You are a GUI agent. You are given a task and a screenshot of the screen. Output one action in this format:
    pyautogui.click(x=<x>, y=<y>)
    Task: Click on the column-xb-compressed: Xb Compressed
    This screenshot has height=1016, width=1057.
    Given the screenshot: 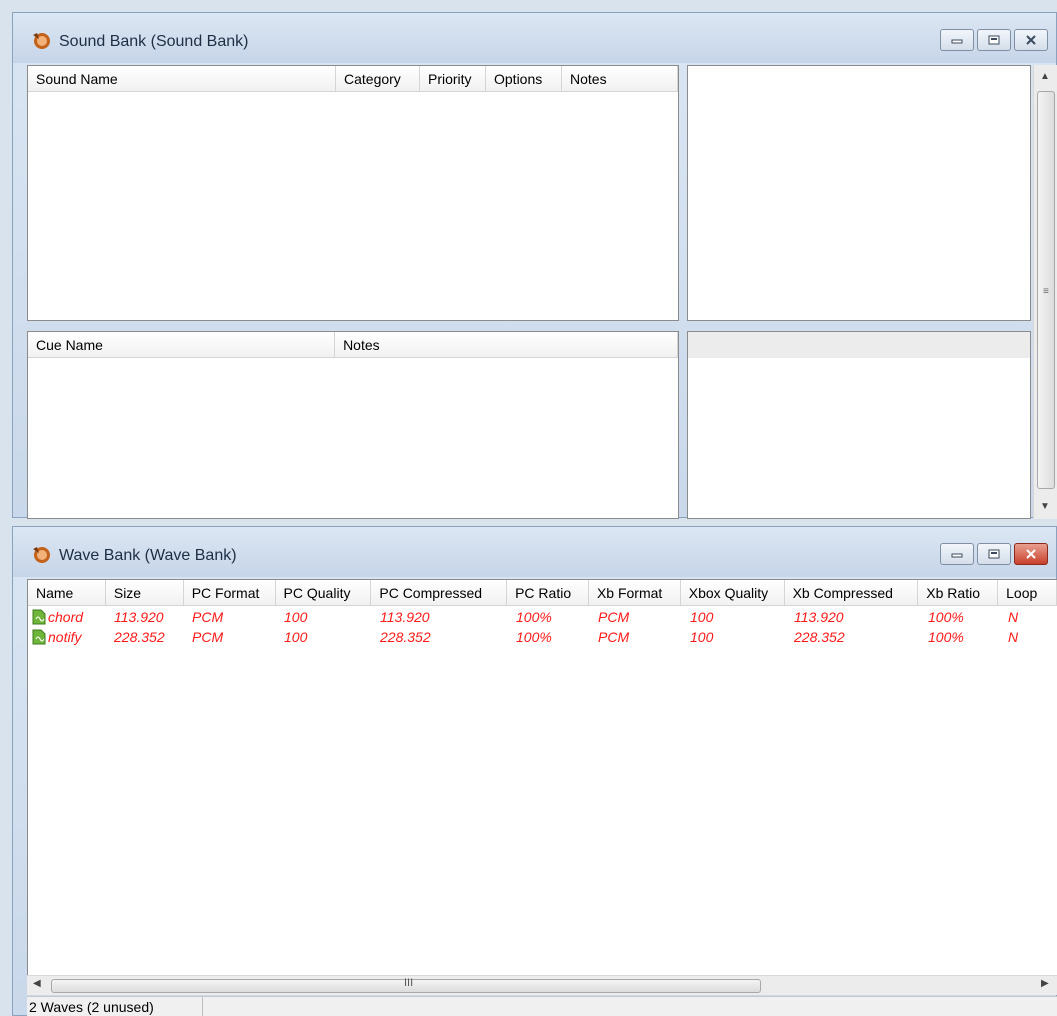 What is the action you would take?
    pyautogui.click(x=852, y=593)
    